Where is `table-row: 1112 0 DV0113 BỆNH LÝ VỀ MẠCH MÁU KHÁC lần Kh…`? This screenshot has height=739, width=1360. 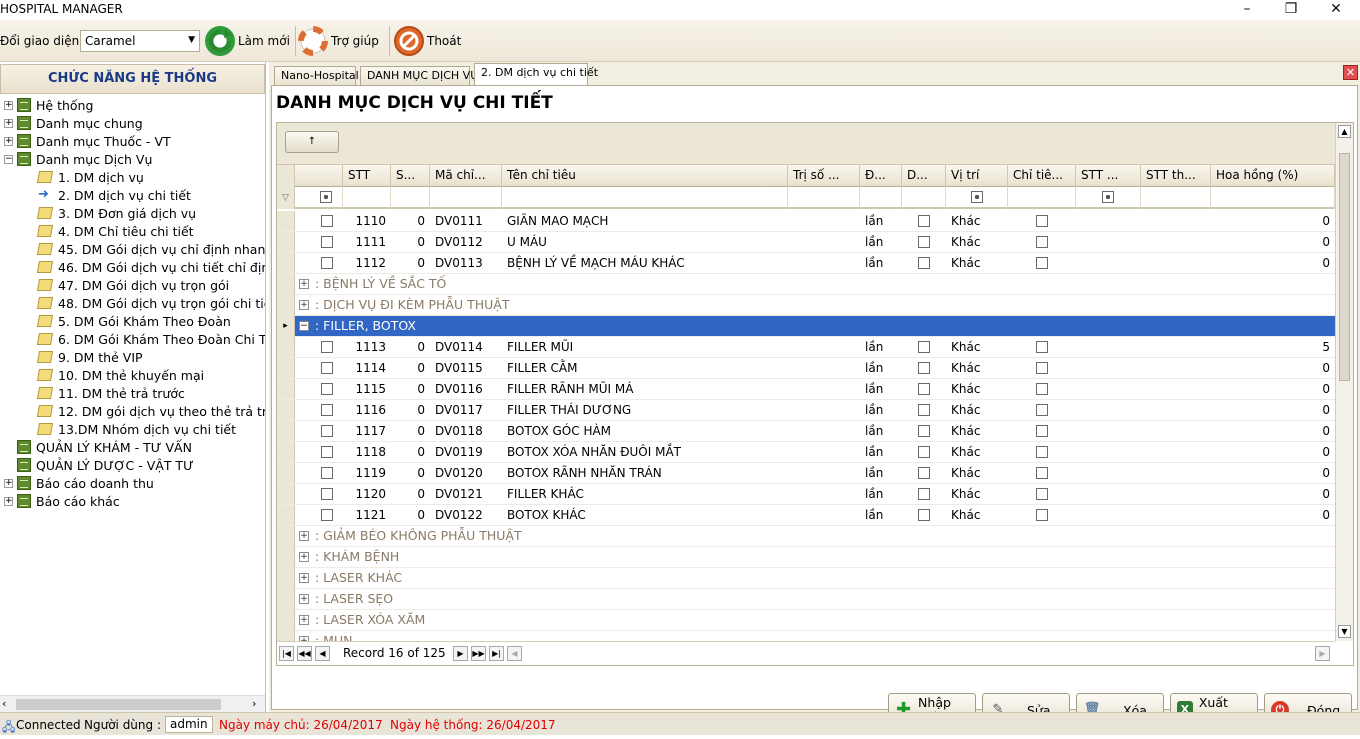
table-row: 1112 0 DV0113 BỆNH LÝ VỀ MẠCH MÁU KHÁC lần Kh… is located at coordinates (806, 263).